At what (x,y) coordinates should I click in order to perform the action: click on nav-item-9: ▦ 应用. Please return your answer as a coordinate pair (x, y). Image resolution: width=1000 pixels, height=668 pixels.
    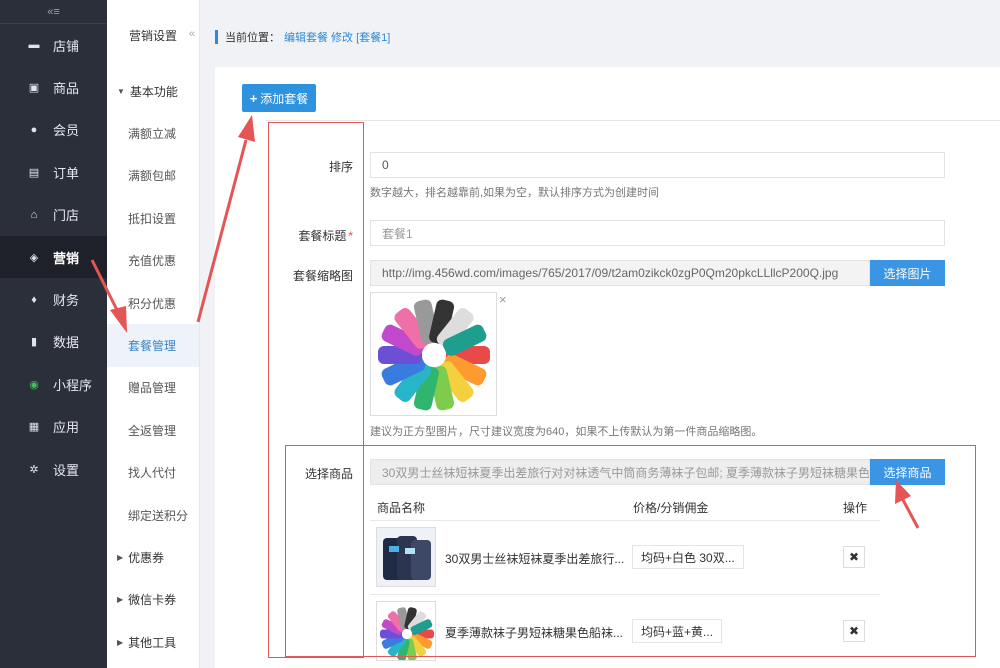
    Looking at the image, I should click on (53, 427).